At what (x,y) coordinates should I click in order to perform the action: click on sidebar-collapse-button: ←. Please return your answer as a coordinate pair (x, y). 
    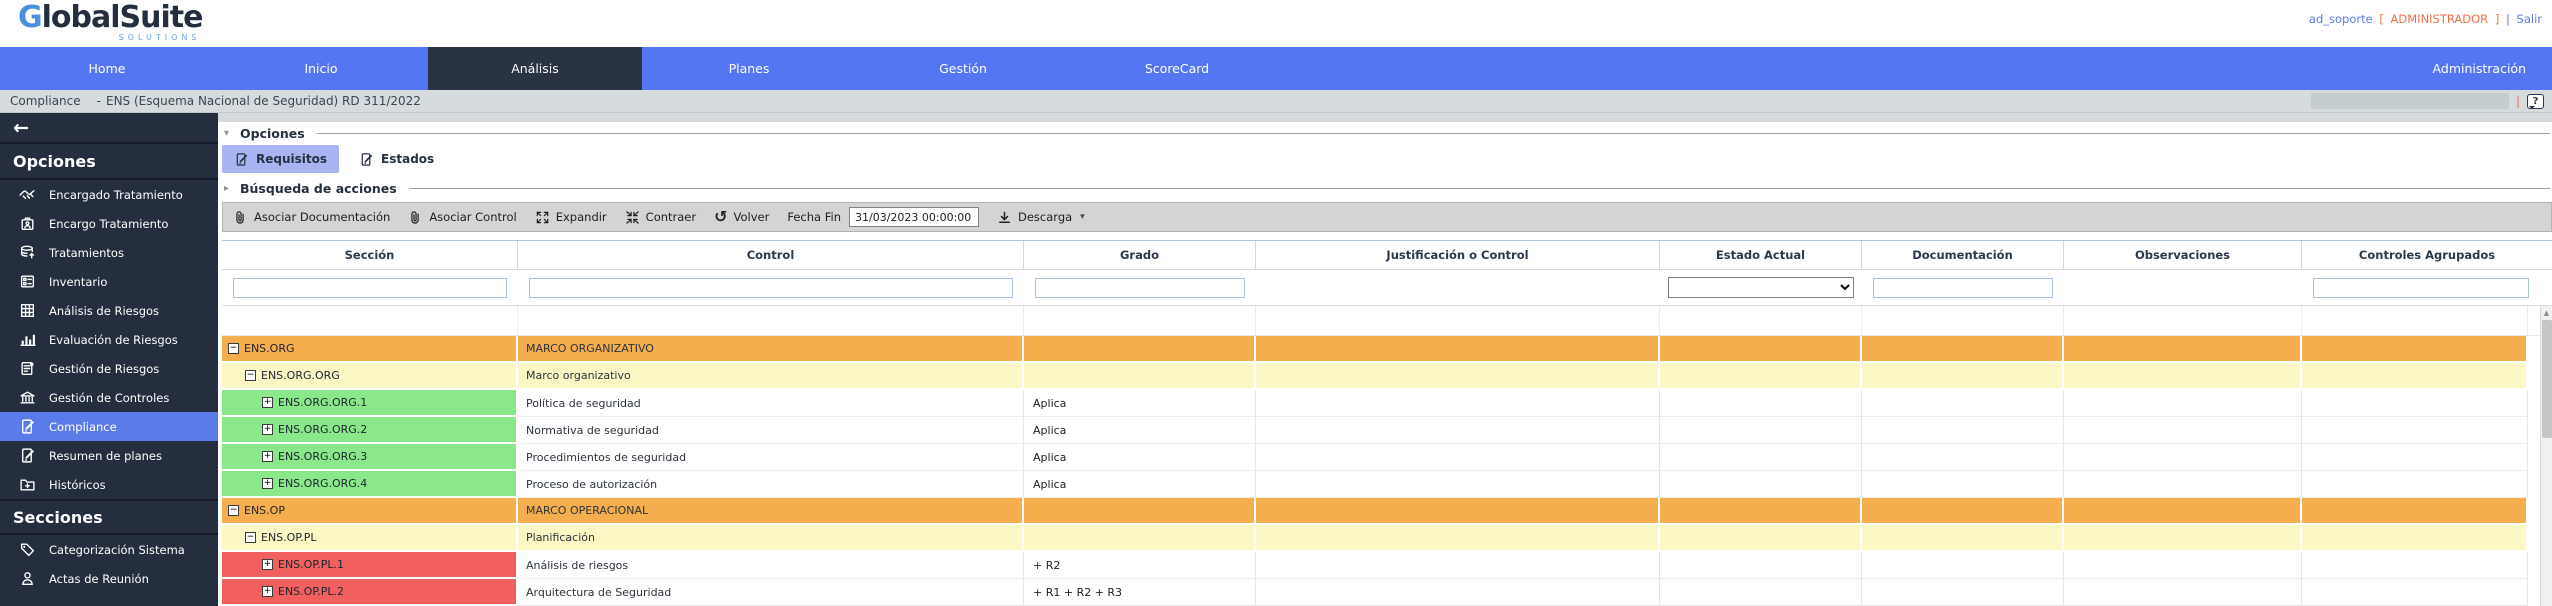
    Looking at the image, I should click on (109, 128).